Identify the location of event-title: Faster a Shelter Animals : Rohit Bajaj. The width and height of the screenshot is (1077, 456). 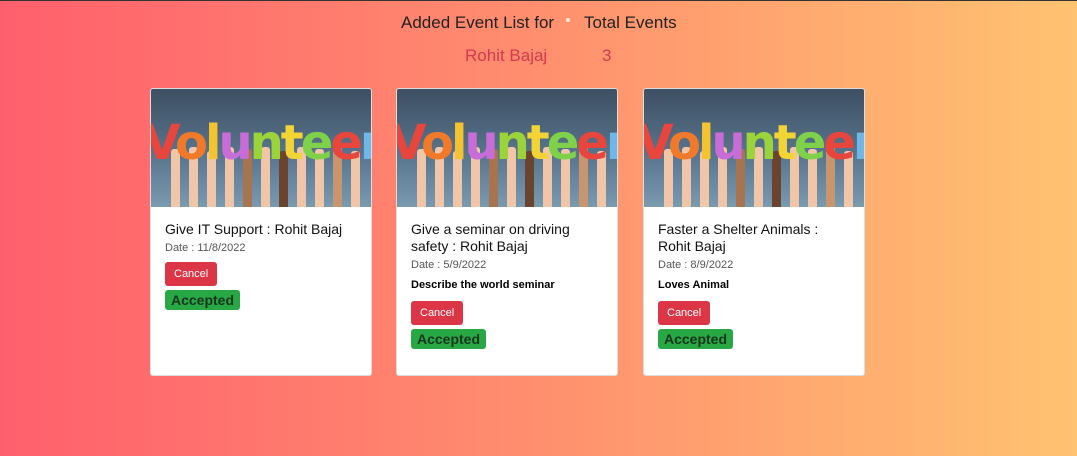
(738, 237).